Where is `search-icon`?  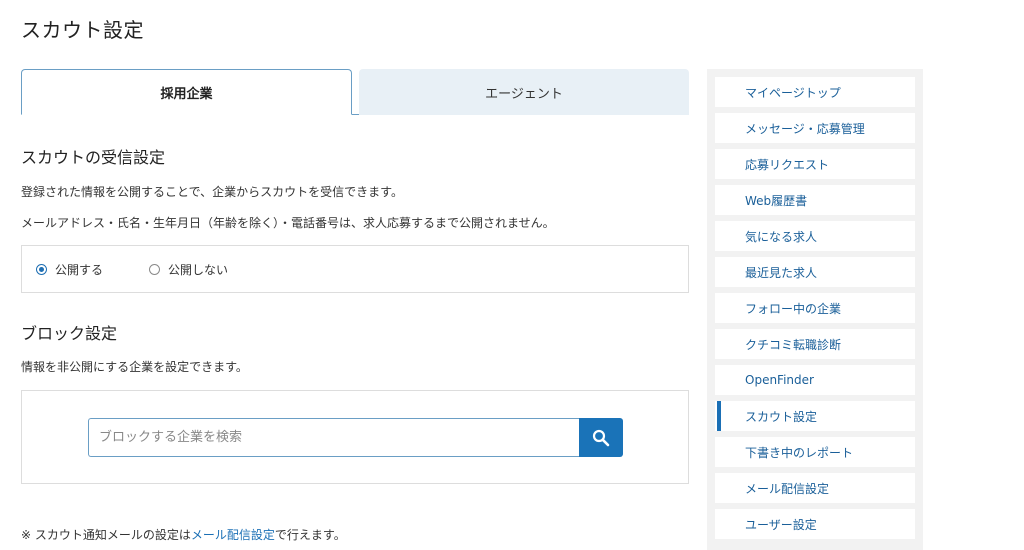
search-icon is located at coordinates (601, 437).